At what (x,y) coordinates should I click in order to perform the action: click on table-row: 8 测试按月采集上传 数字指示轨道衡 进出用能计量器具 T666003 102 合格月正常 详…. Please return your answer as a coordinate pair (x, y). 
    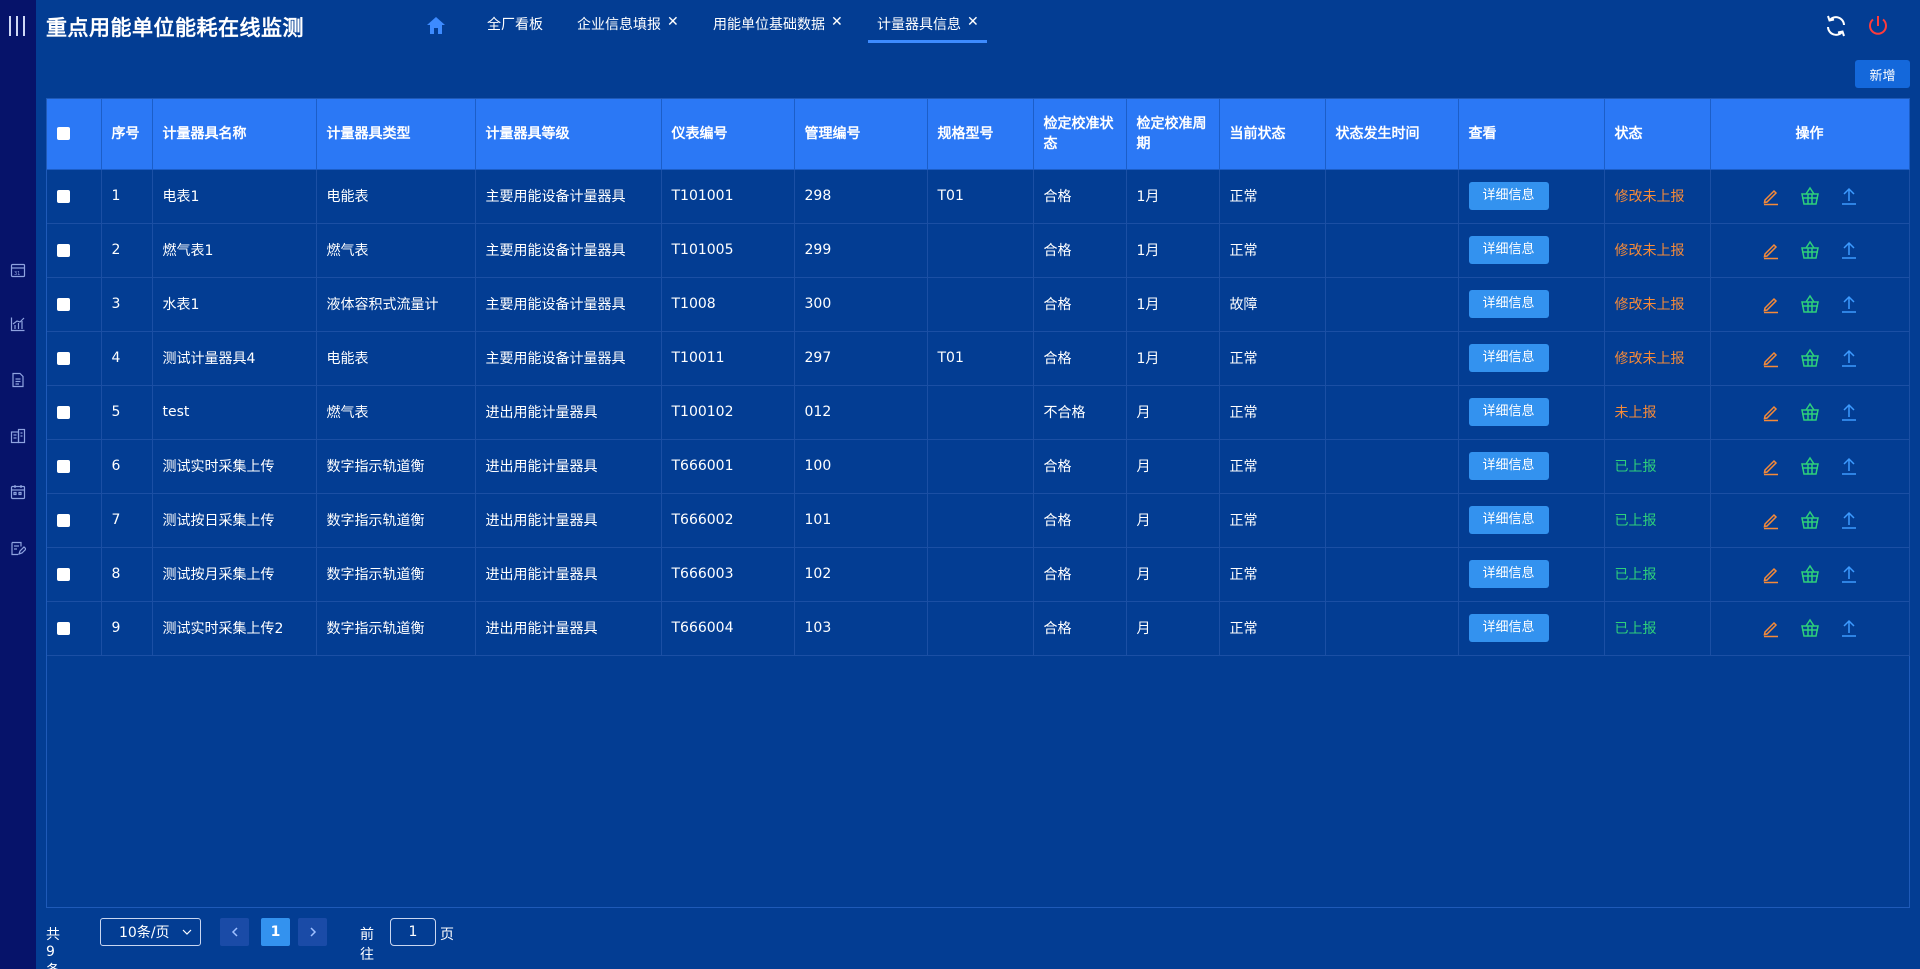
    Looking at the image, I should click on (978, 574).